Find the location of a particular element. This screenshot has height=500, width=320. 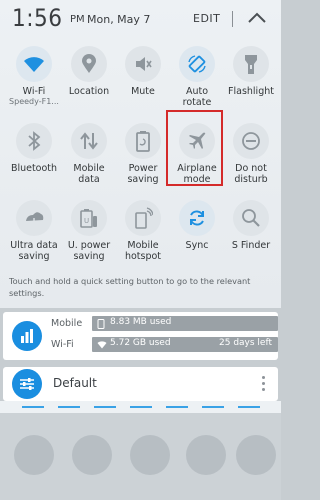

hotspot-icon is located at coordinates (144, 218).